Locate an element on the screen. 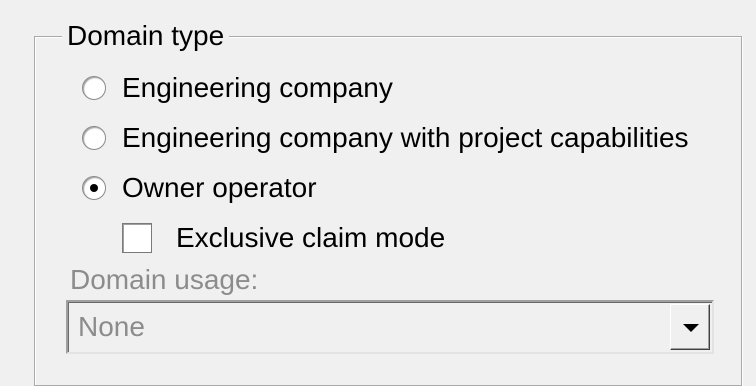 The height and width of the screenshot is (386, 756). dropdown-button is located at coordinates (690, 327).